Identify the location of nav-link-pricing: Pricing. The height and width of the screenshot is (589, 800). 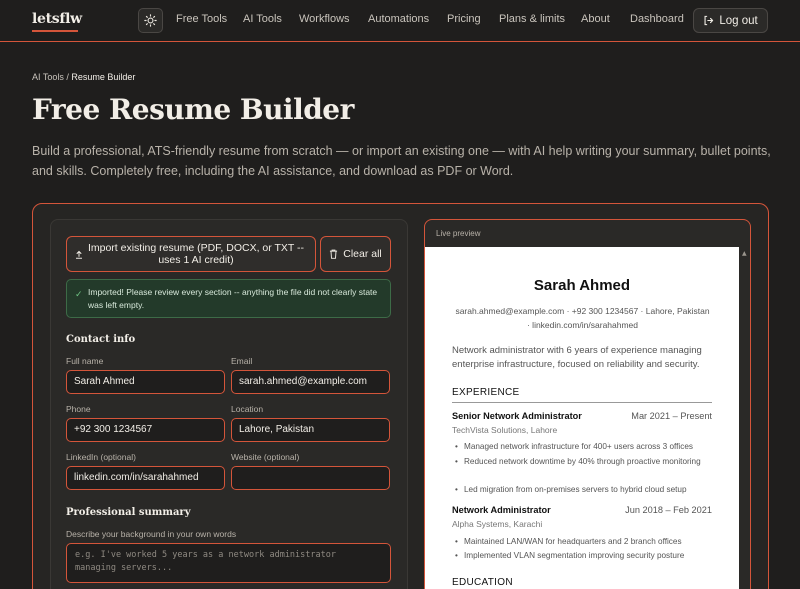
(464, 19).